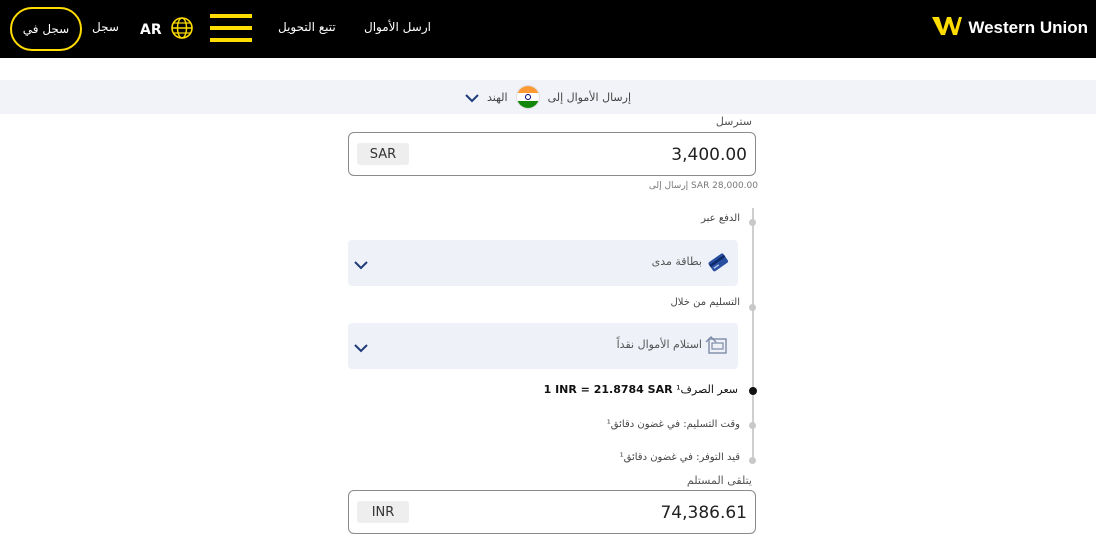  Describe the element at coordinates (497, 97) in the screenshot. I see `destination-country-name: الهند` at that location.